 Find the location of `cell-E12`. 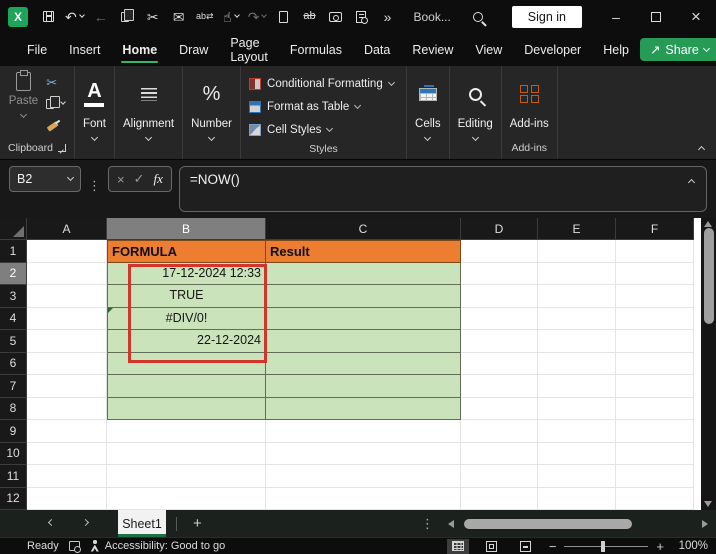

cell-E12 is located at coordinates (577, 498).